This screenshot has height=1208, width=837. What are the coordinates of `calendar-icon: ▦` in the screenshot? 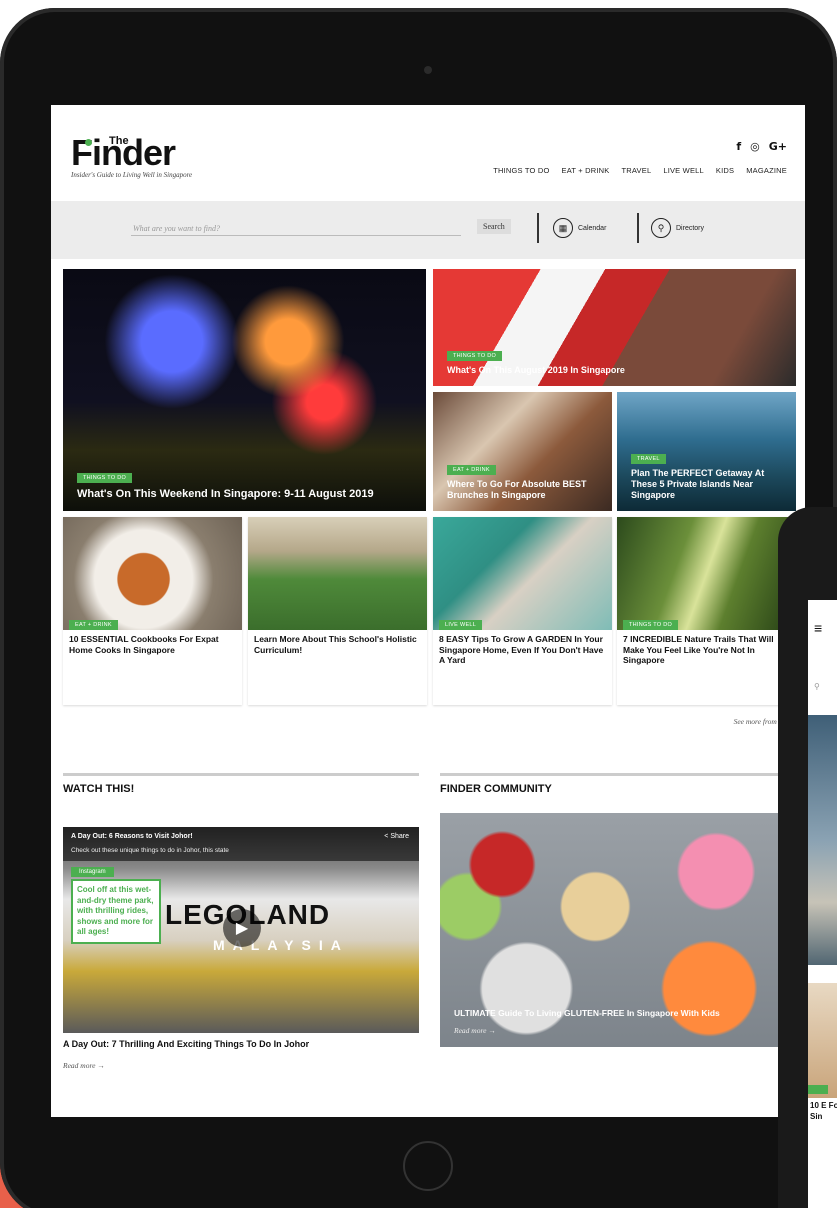 It's located at (563, 228).